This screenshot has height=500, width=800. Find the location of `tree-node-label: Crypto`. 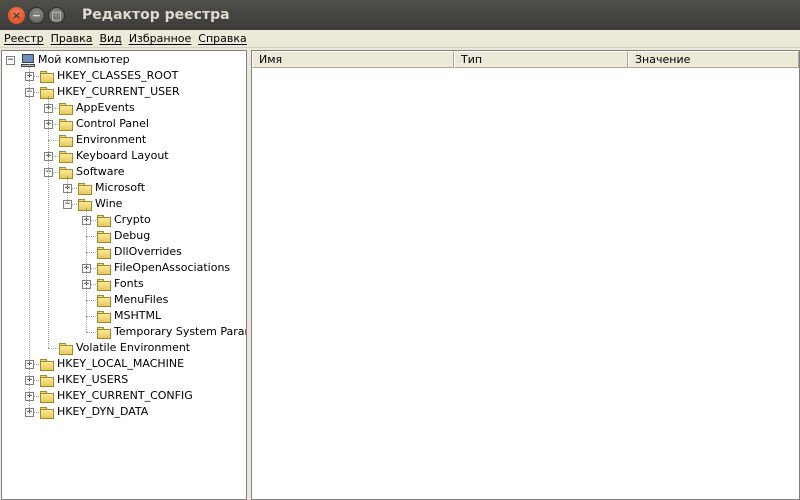

tree-node-label: Crypto is located at coordinates (132, 219).